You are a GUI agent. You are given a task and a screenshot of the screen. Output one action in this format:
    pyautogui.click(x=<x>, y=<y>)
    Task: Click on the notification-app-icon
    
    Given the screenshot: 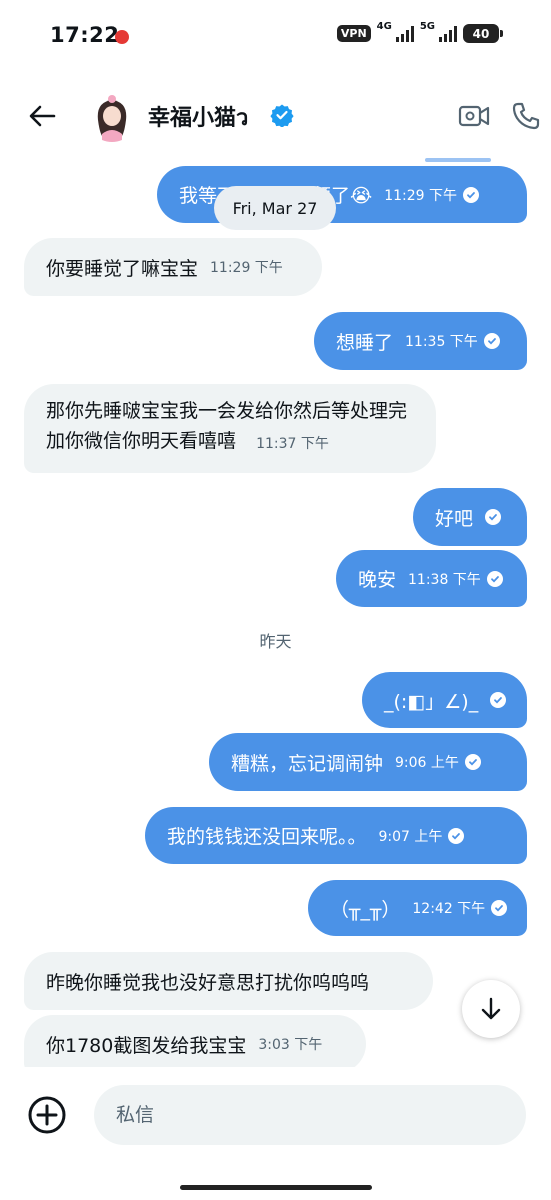 What is the action you would take?
    pyautogui.click(x=122, y=37)
    